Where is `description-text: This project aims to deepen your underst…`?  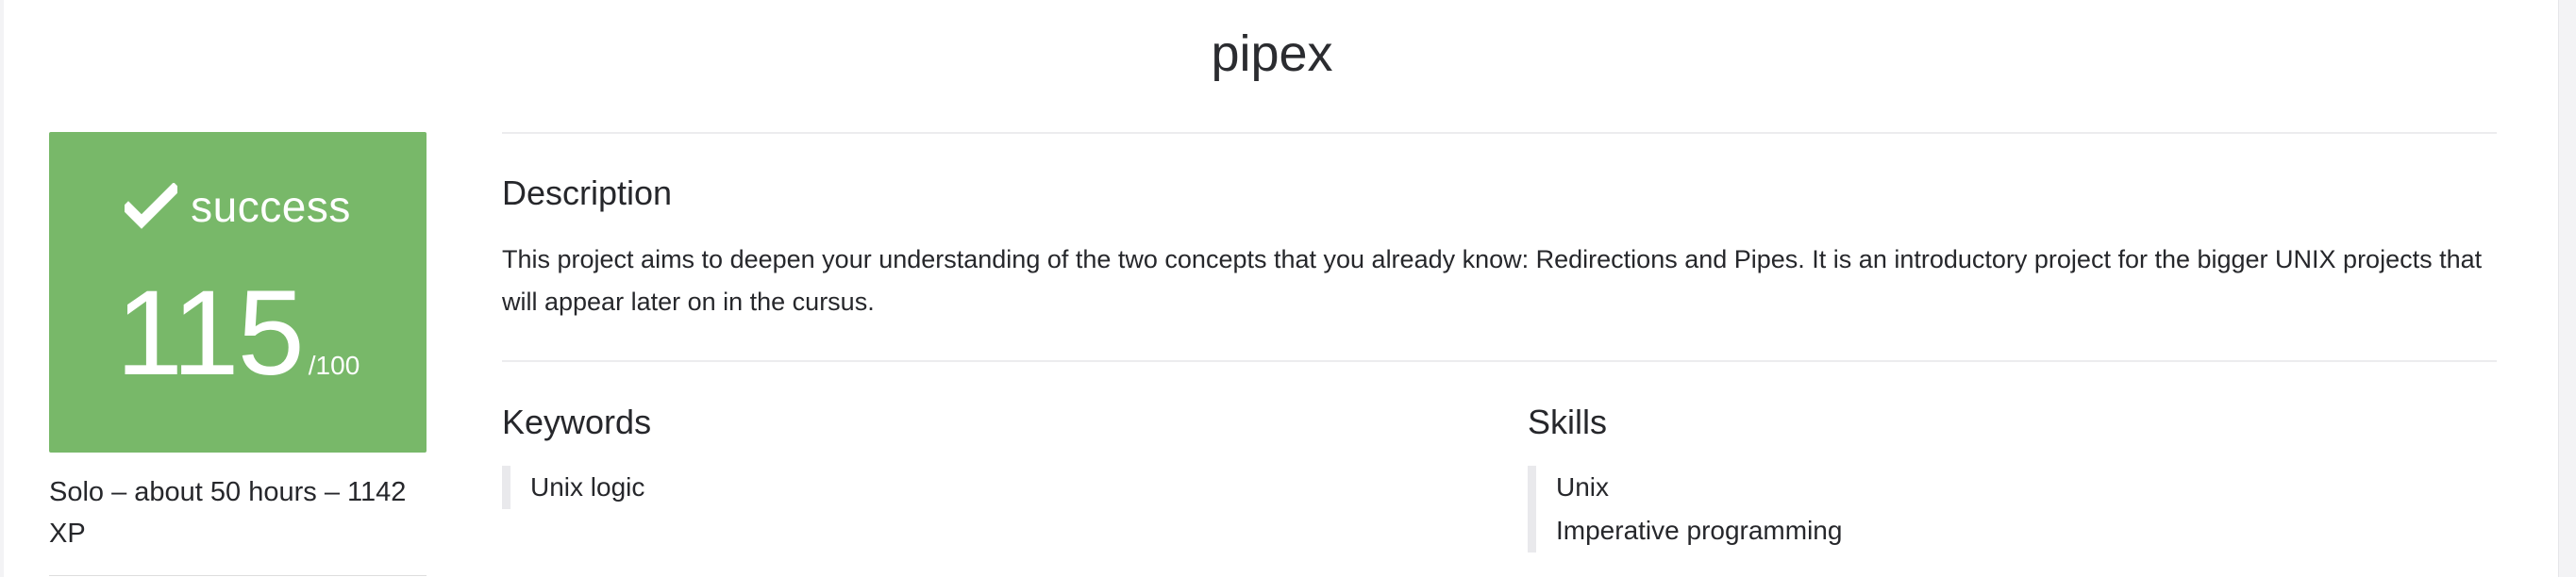 description-text: This project aims to deepen your underst… is located at coordinates (1492, 280).